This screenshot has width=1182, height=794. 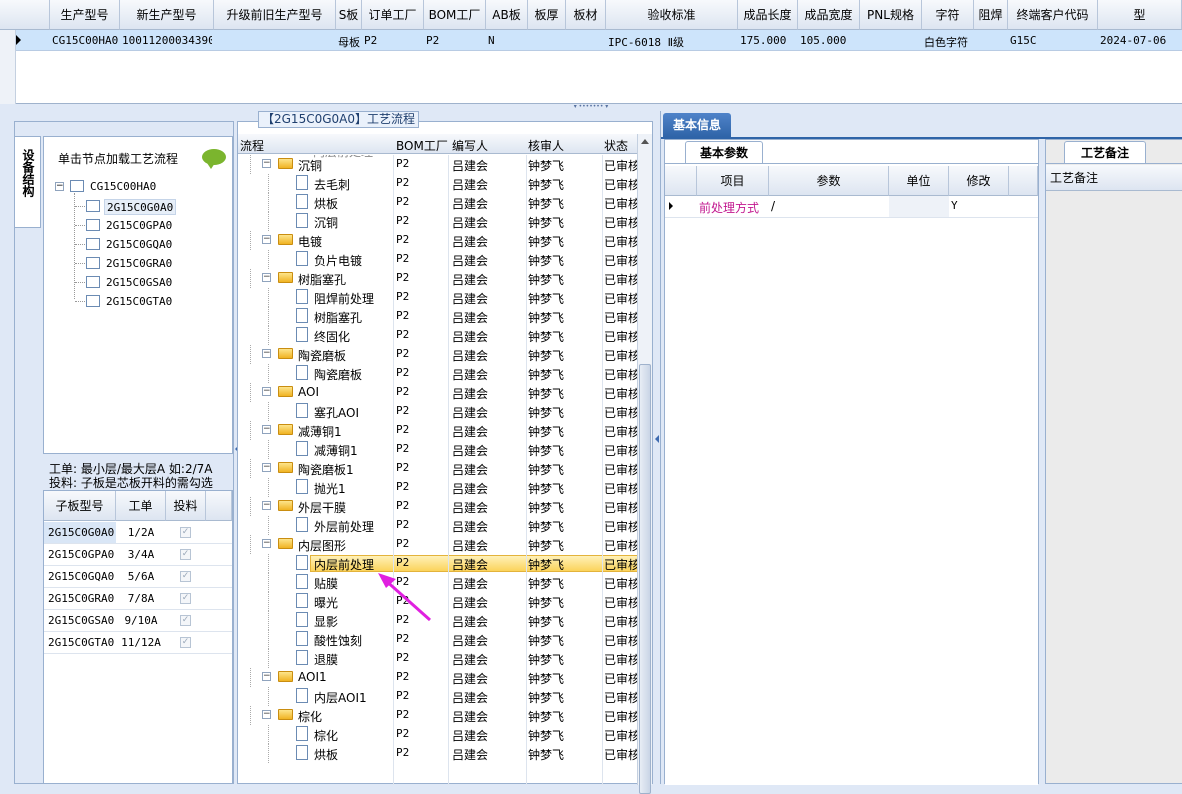 What do you see at coordinates (547, 15) in the screenshot?
I see `top-col-header: 板厚` at bounding box center [547, 15].